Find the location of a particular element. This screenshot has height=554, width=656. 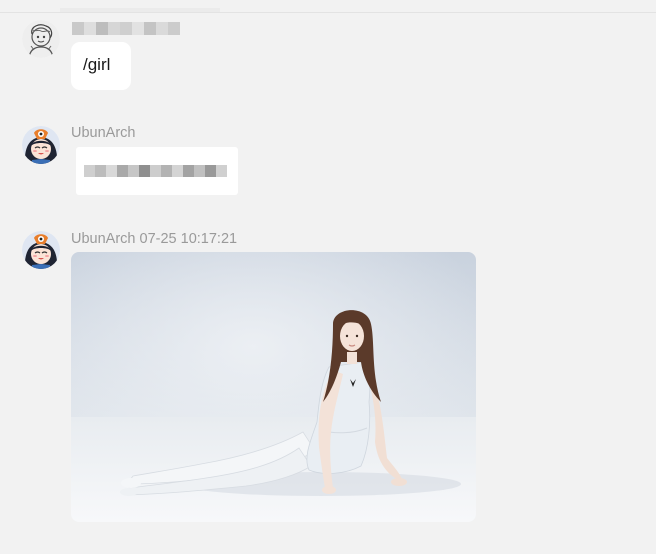

pixelated-text-content is located at coordinates (155, 171).